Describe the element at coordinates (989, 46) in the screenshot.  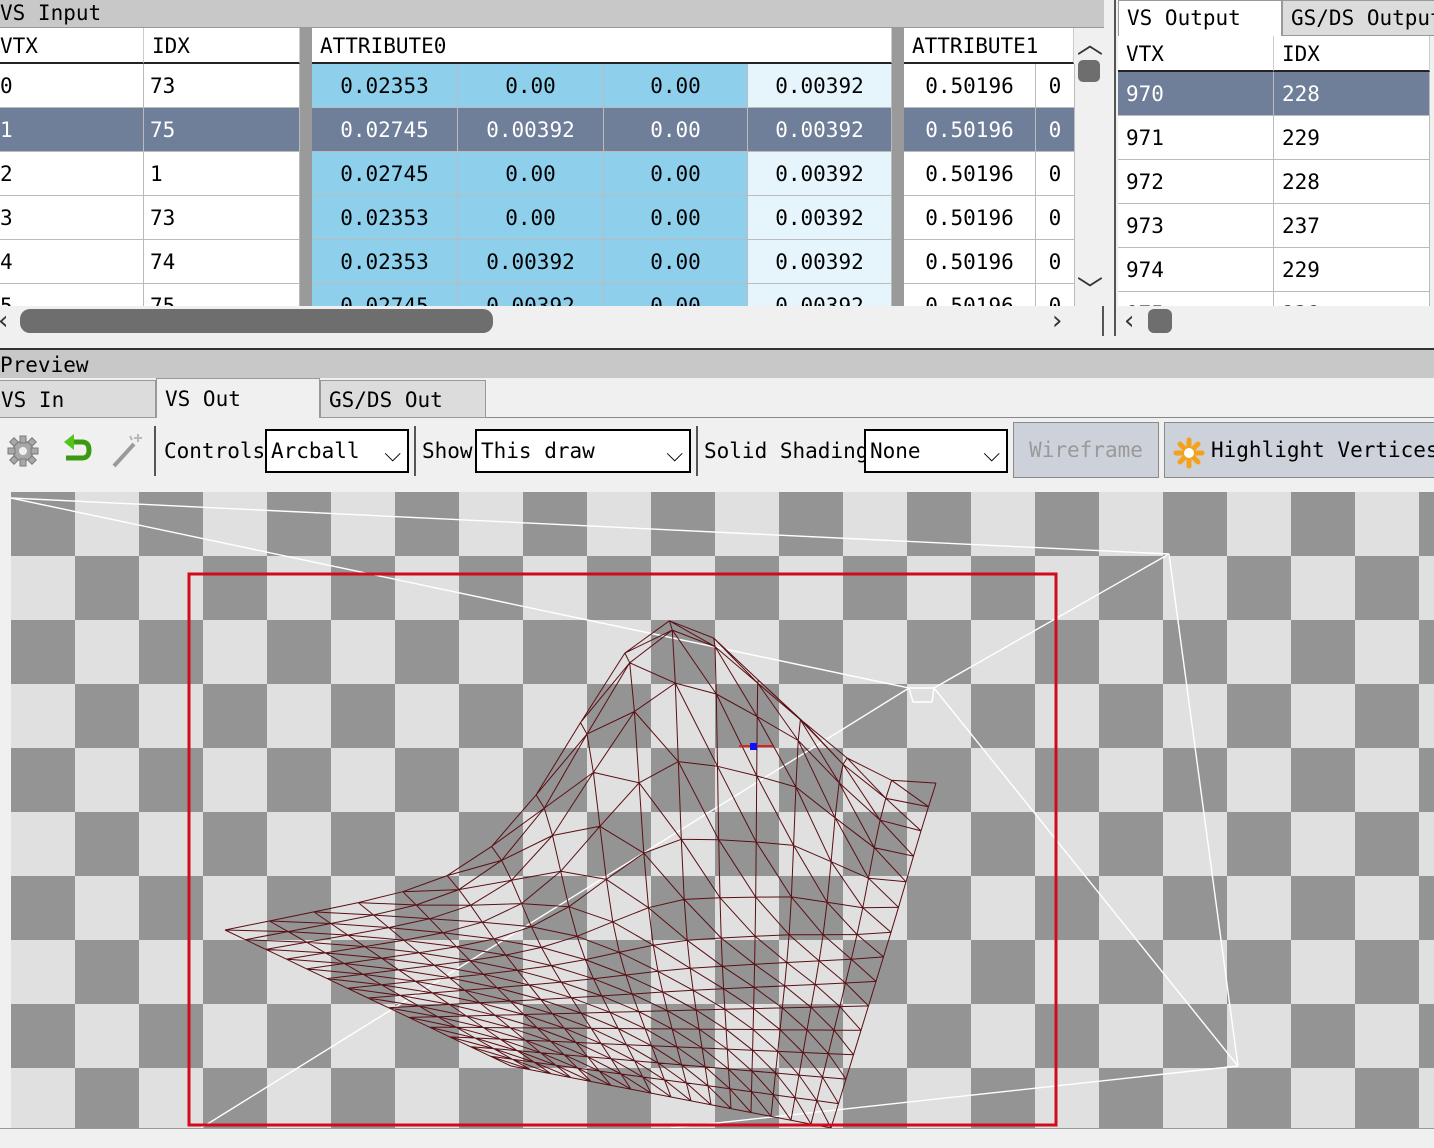
I see `header-attribute1: ATTRIBUTE1` at that location.